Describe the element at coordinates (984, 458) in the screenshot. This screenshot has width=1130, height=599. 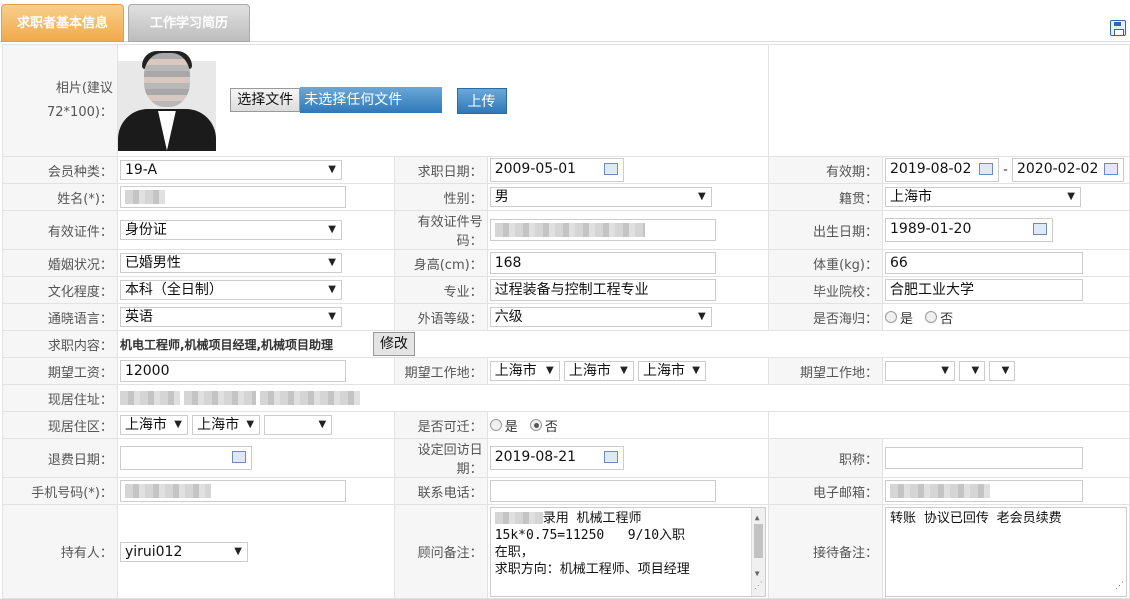
I see `title-input` at that location.